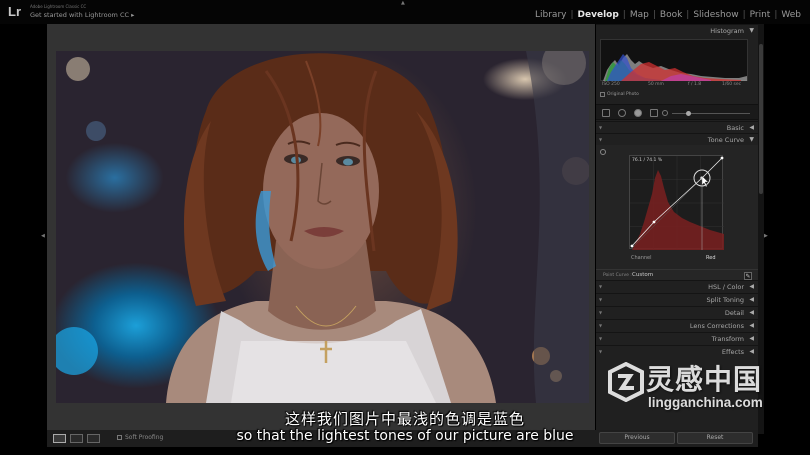 The height and width of the screenshot is (455, 810). Describe the element at coordinates (791, 15) in the screenshot. I see `module-web: Web` at that location.